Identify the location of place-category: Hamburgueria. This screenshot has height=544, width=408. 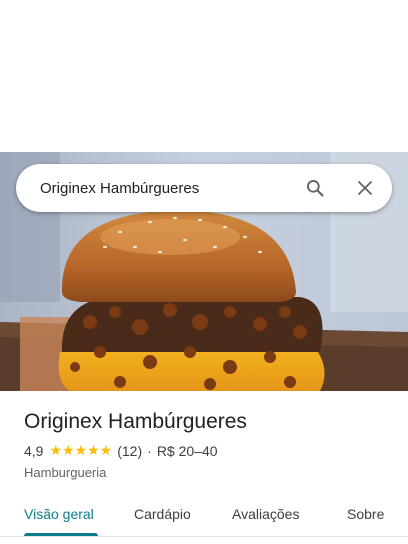
(65, 472).